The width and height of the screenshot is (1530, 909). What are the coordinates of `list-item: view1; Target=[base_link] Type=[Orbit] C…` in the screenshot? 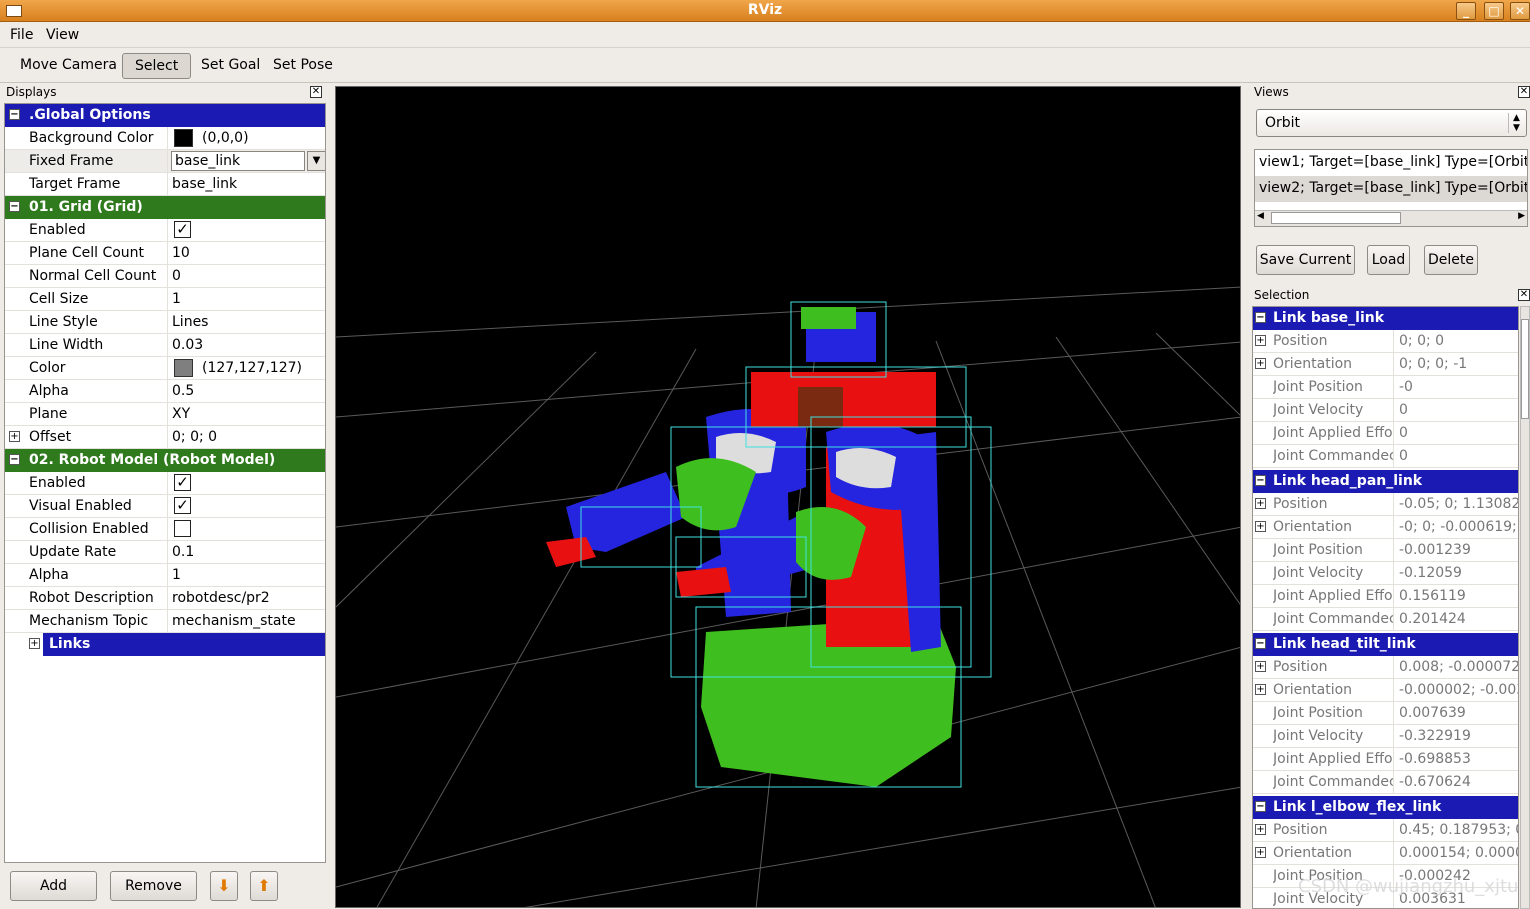 It's located at (1391, 163).